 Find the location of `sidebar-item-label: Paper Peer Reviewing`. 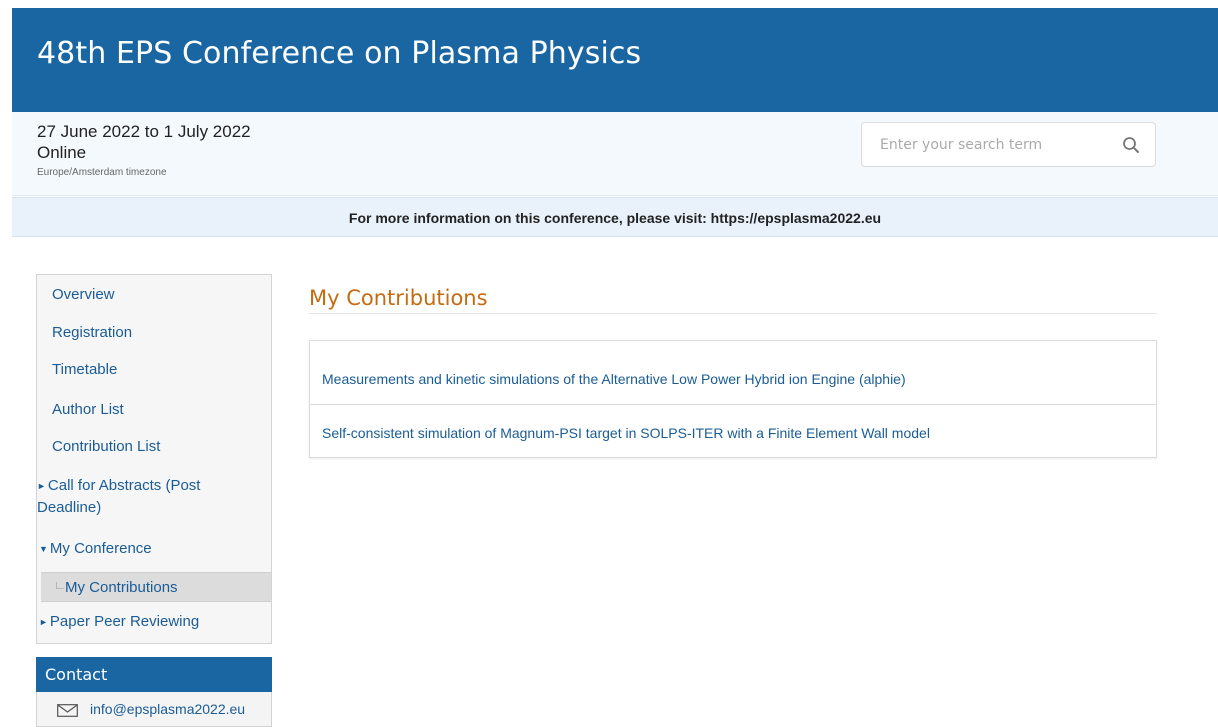

sidebar-item-label: Paper Peer Reviewing is located at coordinates (124, 621).